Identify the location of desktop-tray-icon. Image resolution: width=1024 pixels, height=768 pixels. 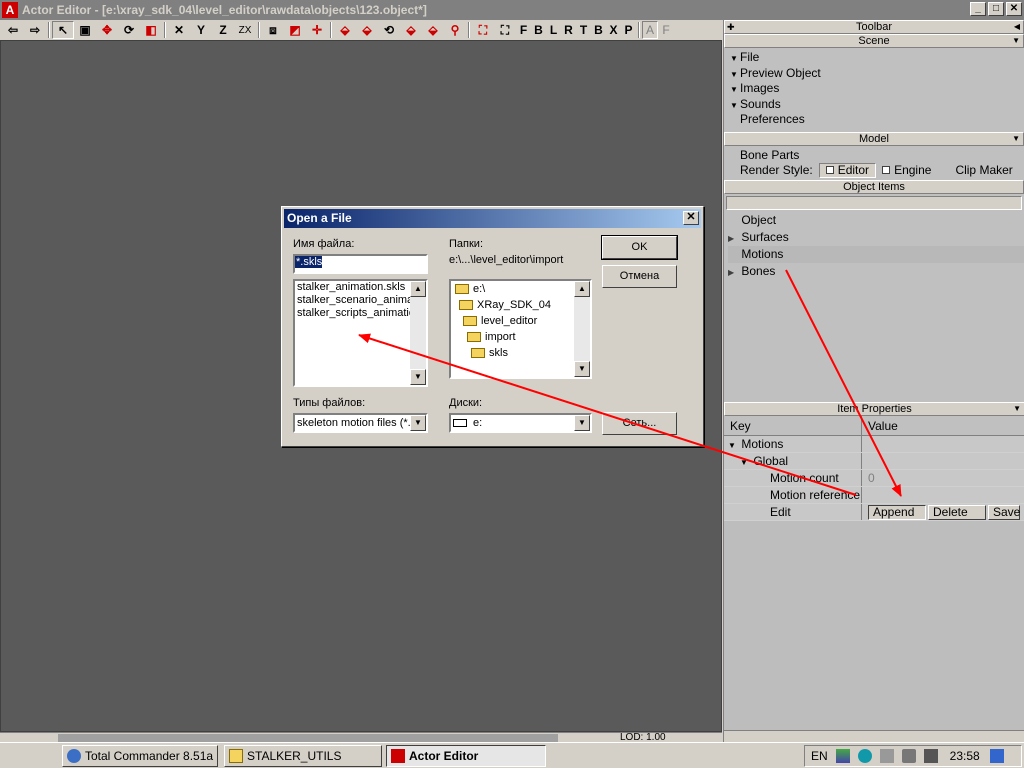
(996, 756).